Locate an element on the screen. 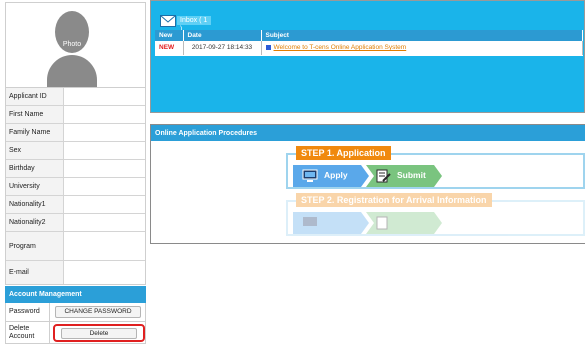 This screenshot has width=585, height=344. apply-label: Apply is located at coordinates (336, 175).